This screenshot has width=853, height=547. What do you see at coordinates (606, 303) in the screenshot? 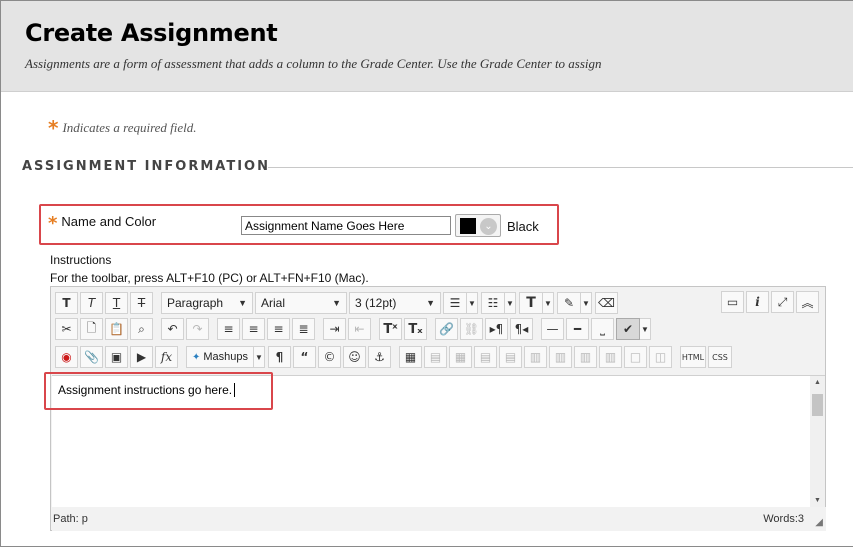
I see `eraser-icon: ⌫` at bounding box center [606, 303].